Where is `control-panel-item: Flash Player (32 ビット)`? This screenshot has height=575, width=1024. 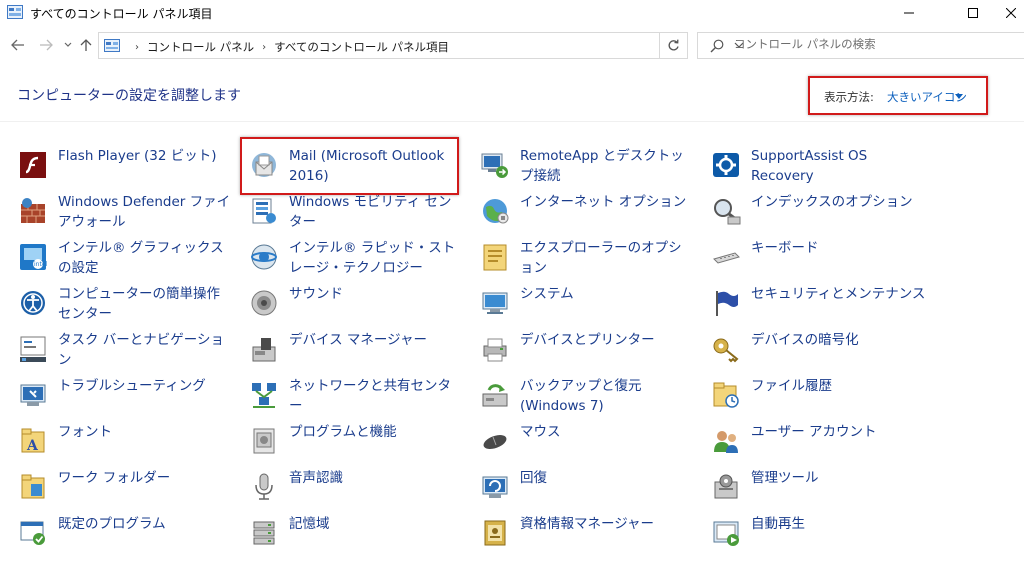
control-panel-item: Flash Player (32 ビット) is located at coordinates (122, 163).